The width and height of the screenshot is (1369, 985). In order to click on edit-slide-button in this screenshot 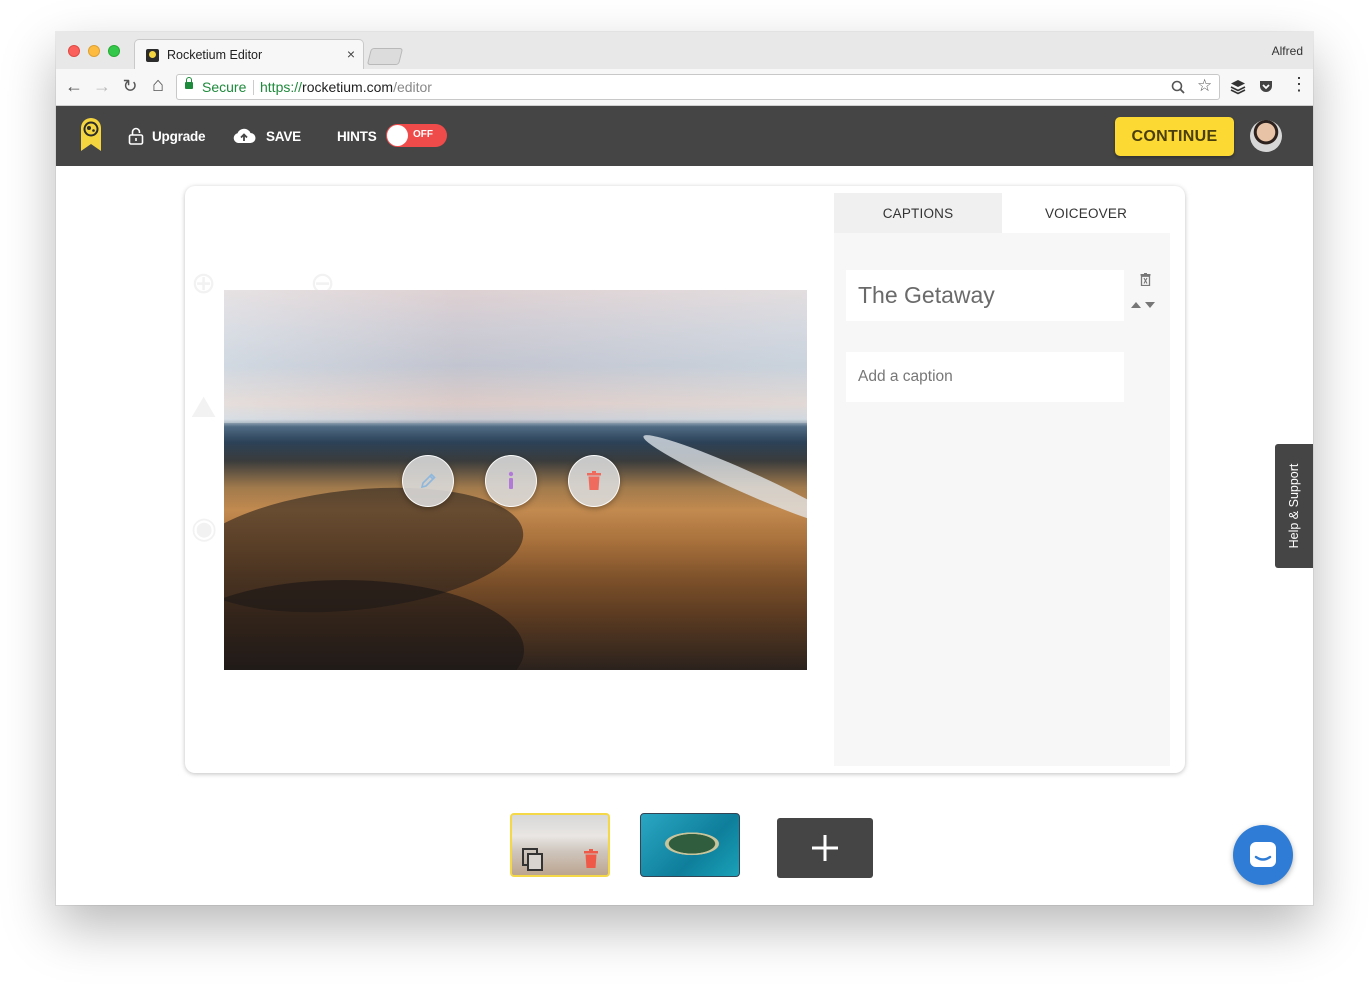, I will do `click(428, 481)`.